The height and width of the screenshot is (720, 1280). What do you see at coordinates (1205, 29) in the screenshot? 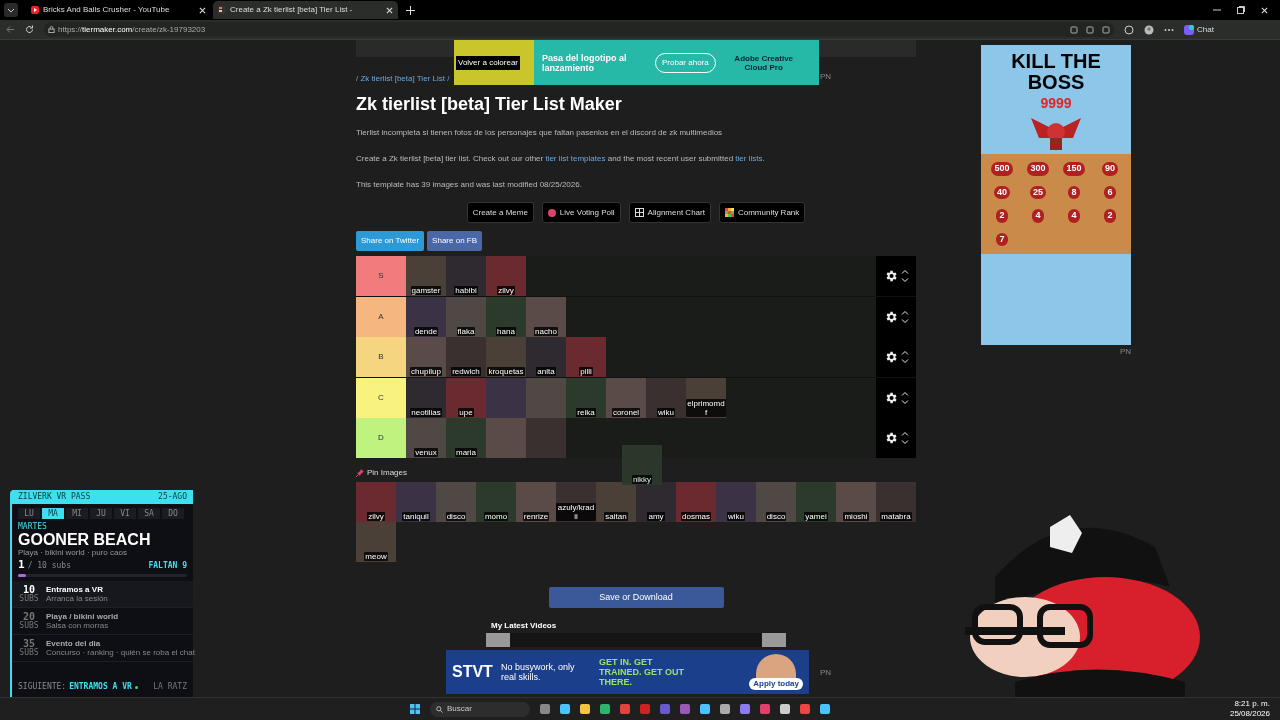
I see `chat-button: Chat` at bounding box center [1205, 29].